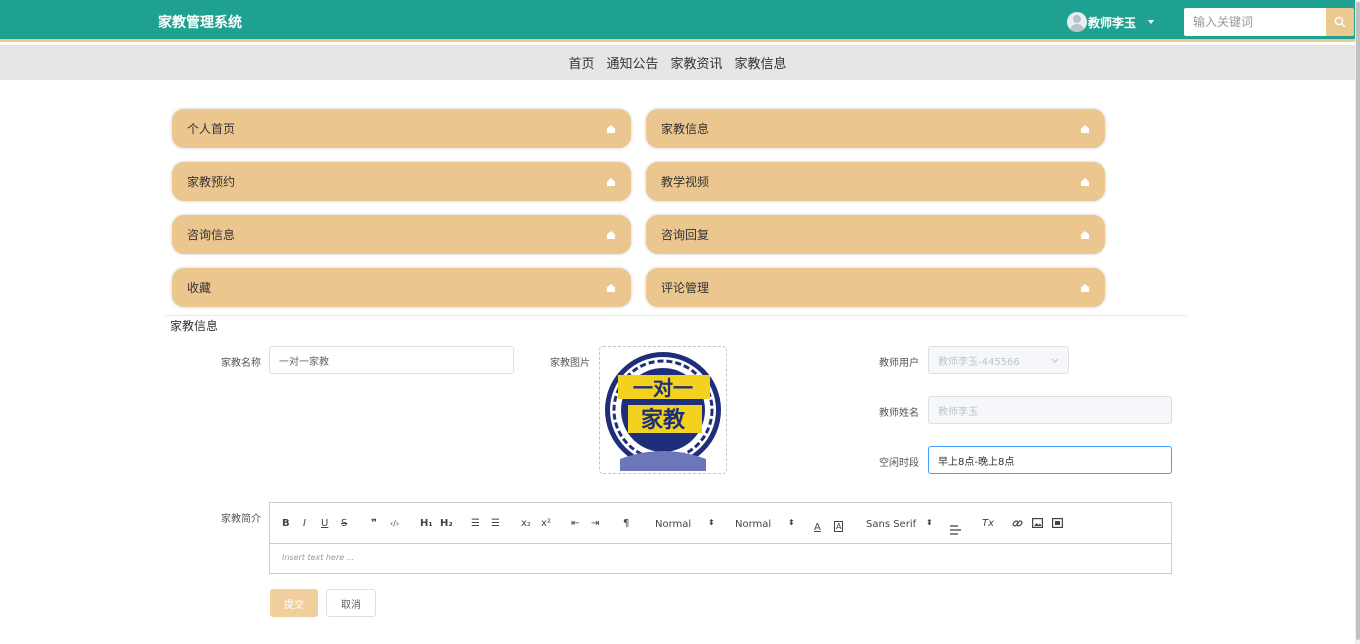 The image size is (1360, 644). What do you see at coordinates (979, 362) in the screenshot?
I see `teacher-user-value: 教师李玉-445566` at bounding box center [979, 362].